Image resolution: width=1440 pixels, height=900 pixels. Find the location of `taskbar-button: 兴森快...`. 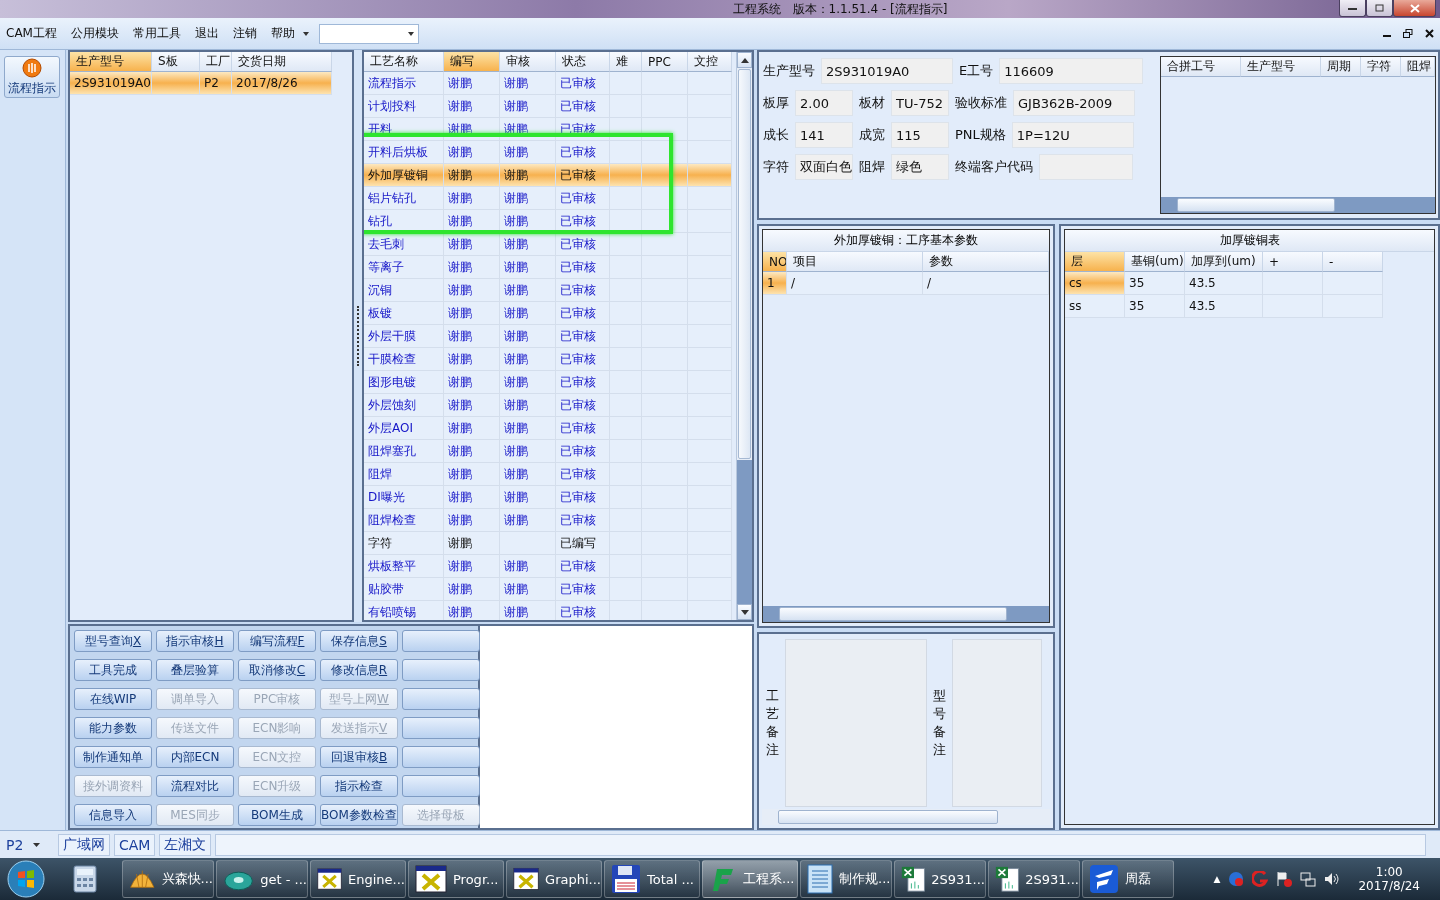

taskbar-button: 兴森快... is located at coordinates (168, 879).